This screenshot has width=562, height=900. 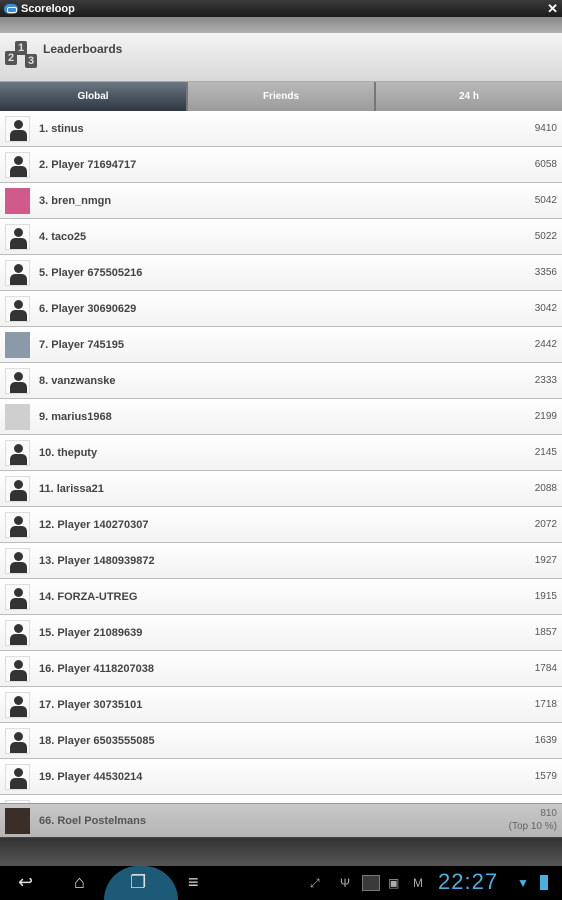 What do you see at coordinates (193, 882) in the screenshot?
I see `menu-icon: ≡` at bounding box center [193, 882].